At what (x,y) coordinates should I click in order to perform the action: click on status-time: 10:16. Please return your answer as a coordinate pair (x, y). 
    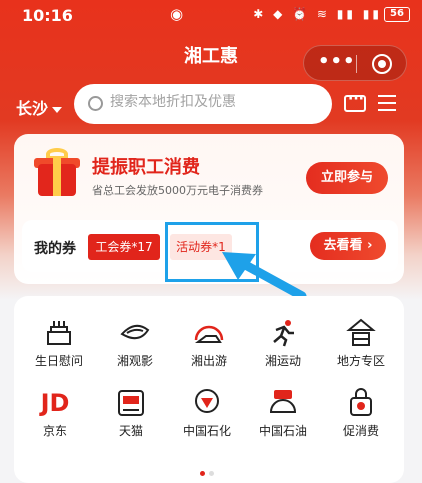
    Looking at the image, I should click on (47, 15).